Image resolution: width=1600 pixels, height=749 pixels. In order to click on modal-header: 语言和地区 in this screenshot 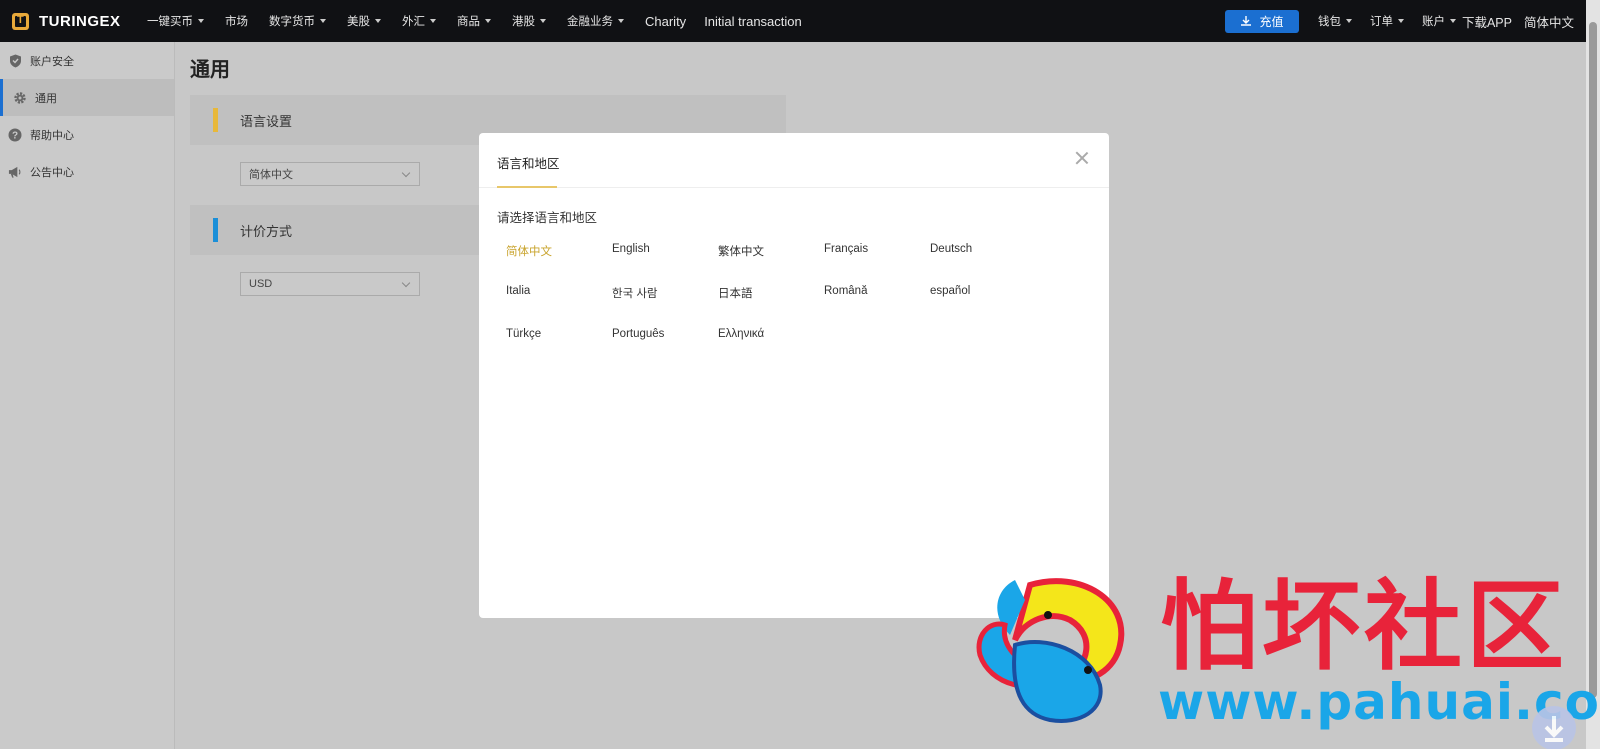, I will do `click(794, 160)`.